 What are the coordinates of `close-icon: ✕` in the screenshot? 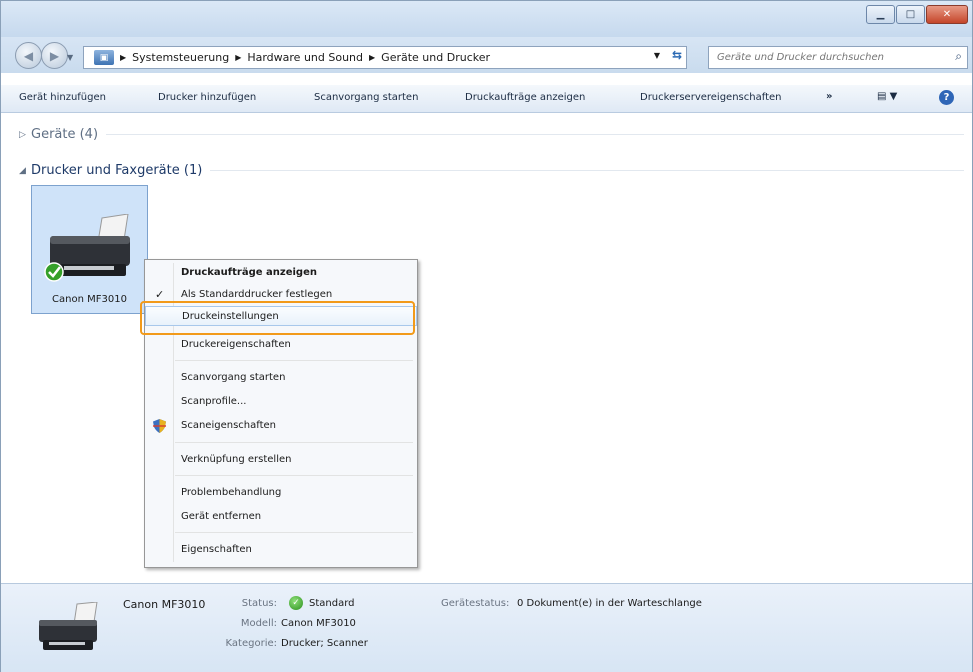 It's located at (947, 14).